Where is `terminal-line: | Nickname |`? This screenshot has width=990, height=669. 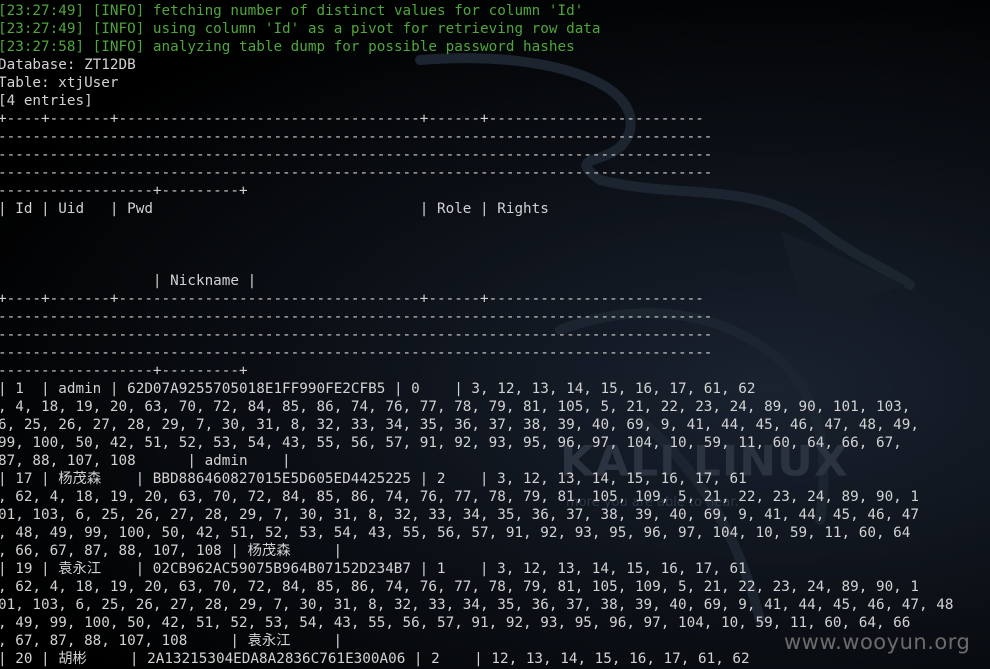
terminal-line: | Nickname | is located at coordinates (128, 281).